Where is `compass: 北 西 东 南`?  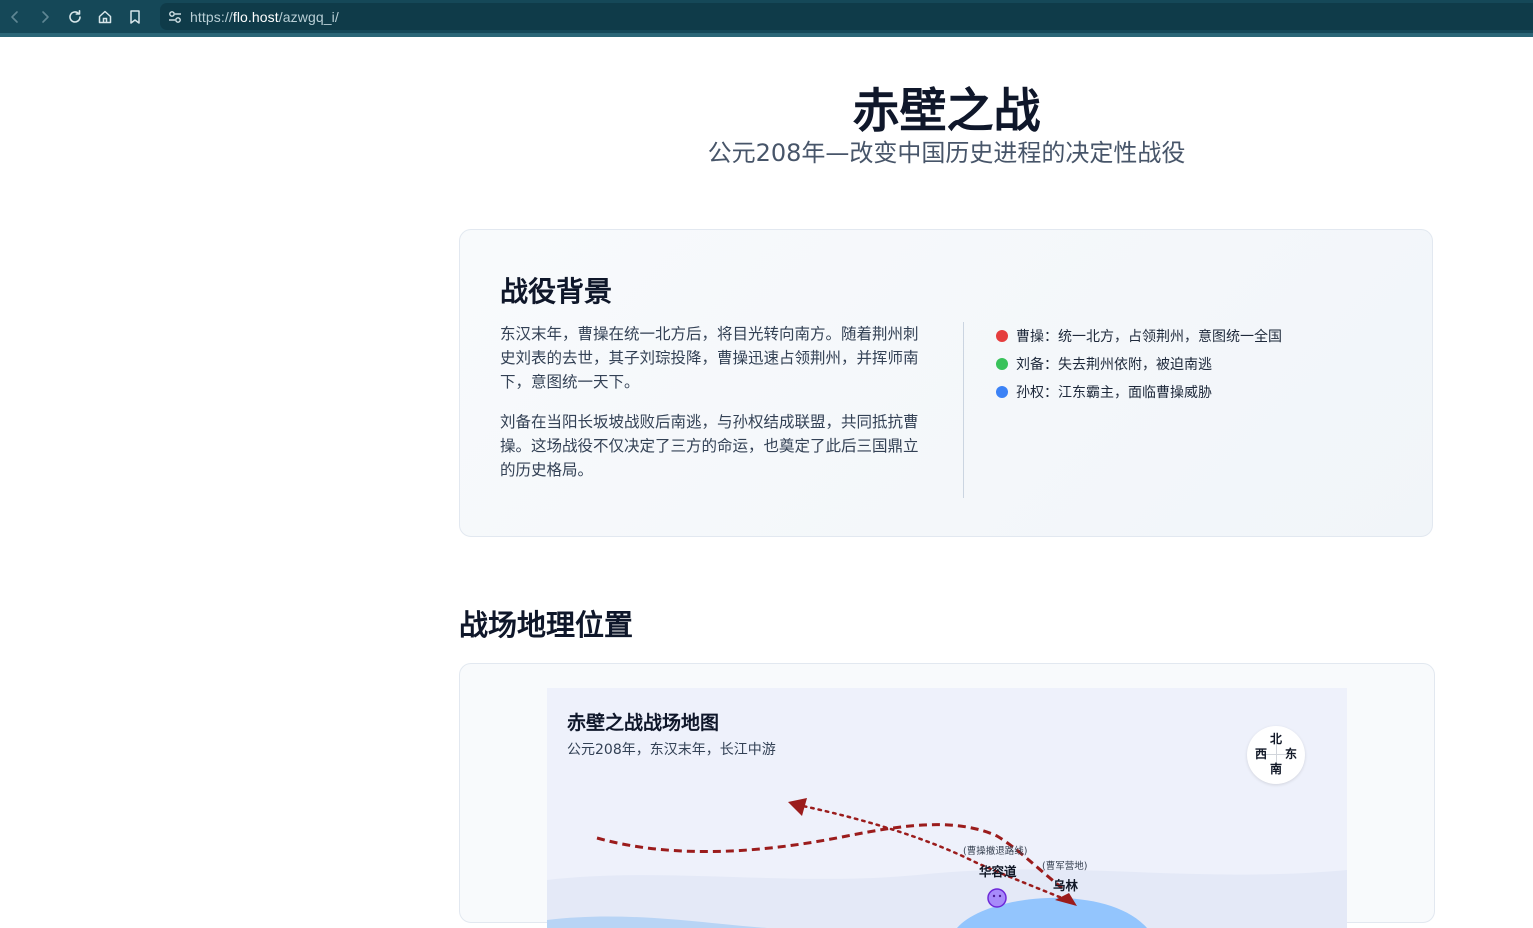 compass: 北 西 东 南 is located at coordinates (1276, 755).